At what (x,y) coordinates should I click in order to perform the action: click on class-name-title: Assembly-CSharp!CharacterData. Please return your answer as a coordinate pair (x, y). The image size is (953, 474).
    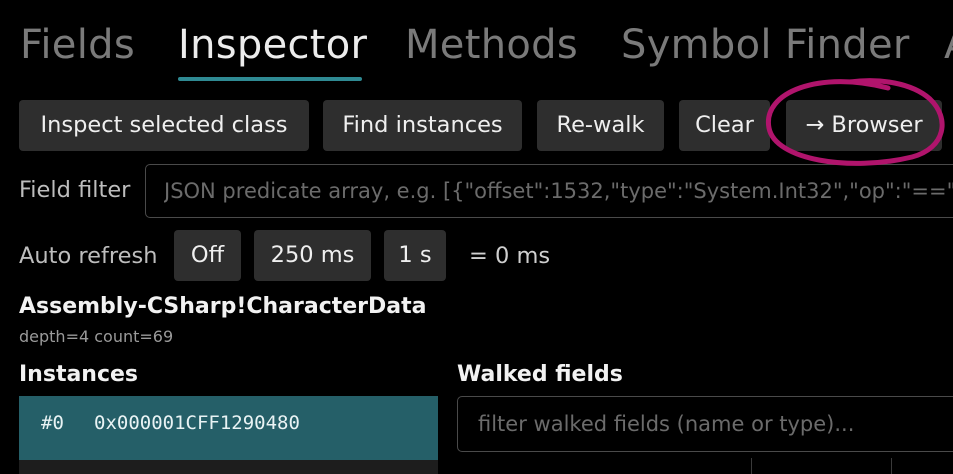
    Looking at the image, I should click on (223, 306).